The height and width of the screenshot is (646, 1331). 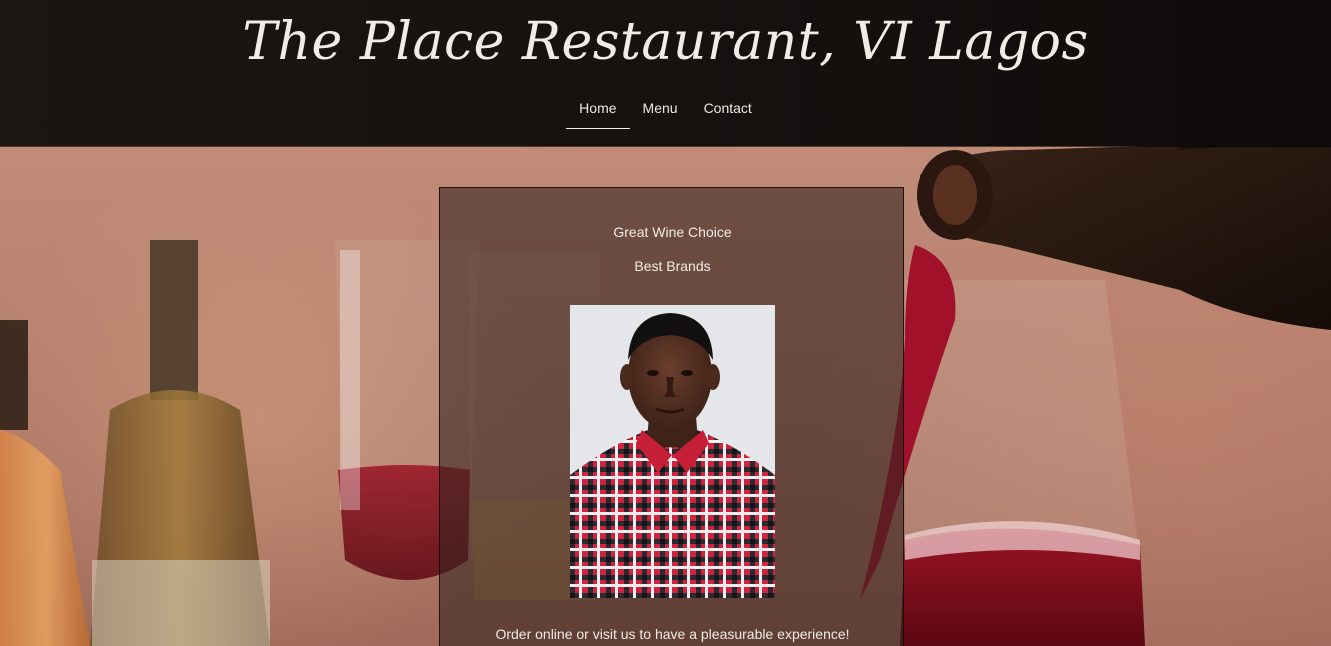 I want to click on site-title: The Place Restaurant, VI Lagos, so click(x=665, y=42).